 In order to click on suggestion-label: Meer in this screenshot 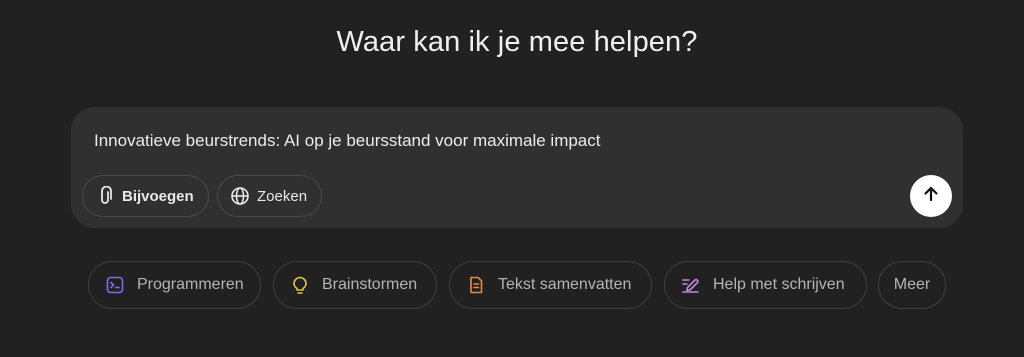, I will do `click(912, 284)`.